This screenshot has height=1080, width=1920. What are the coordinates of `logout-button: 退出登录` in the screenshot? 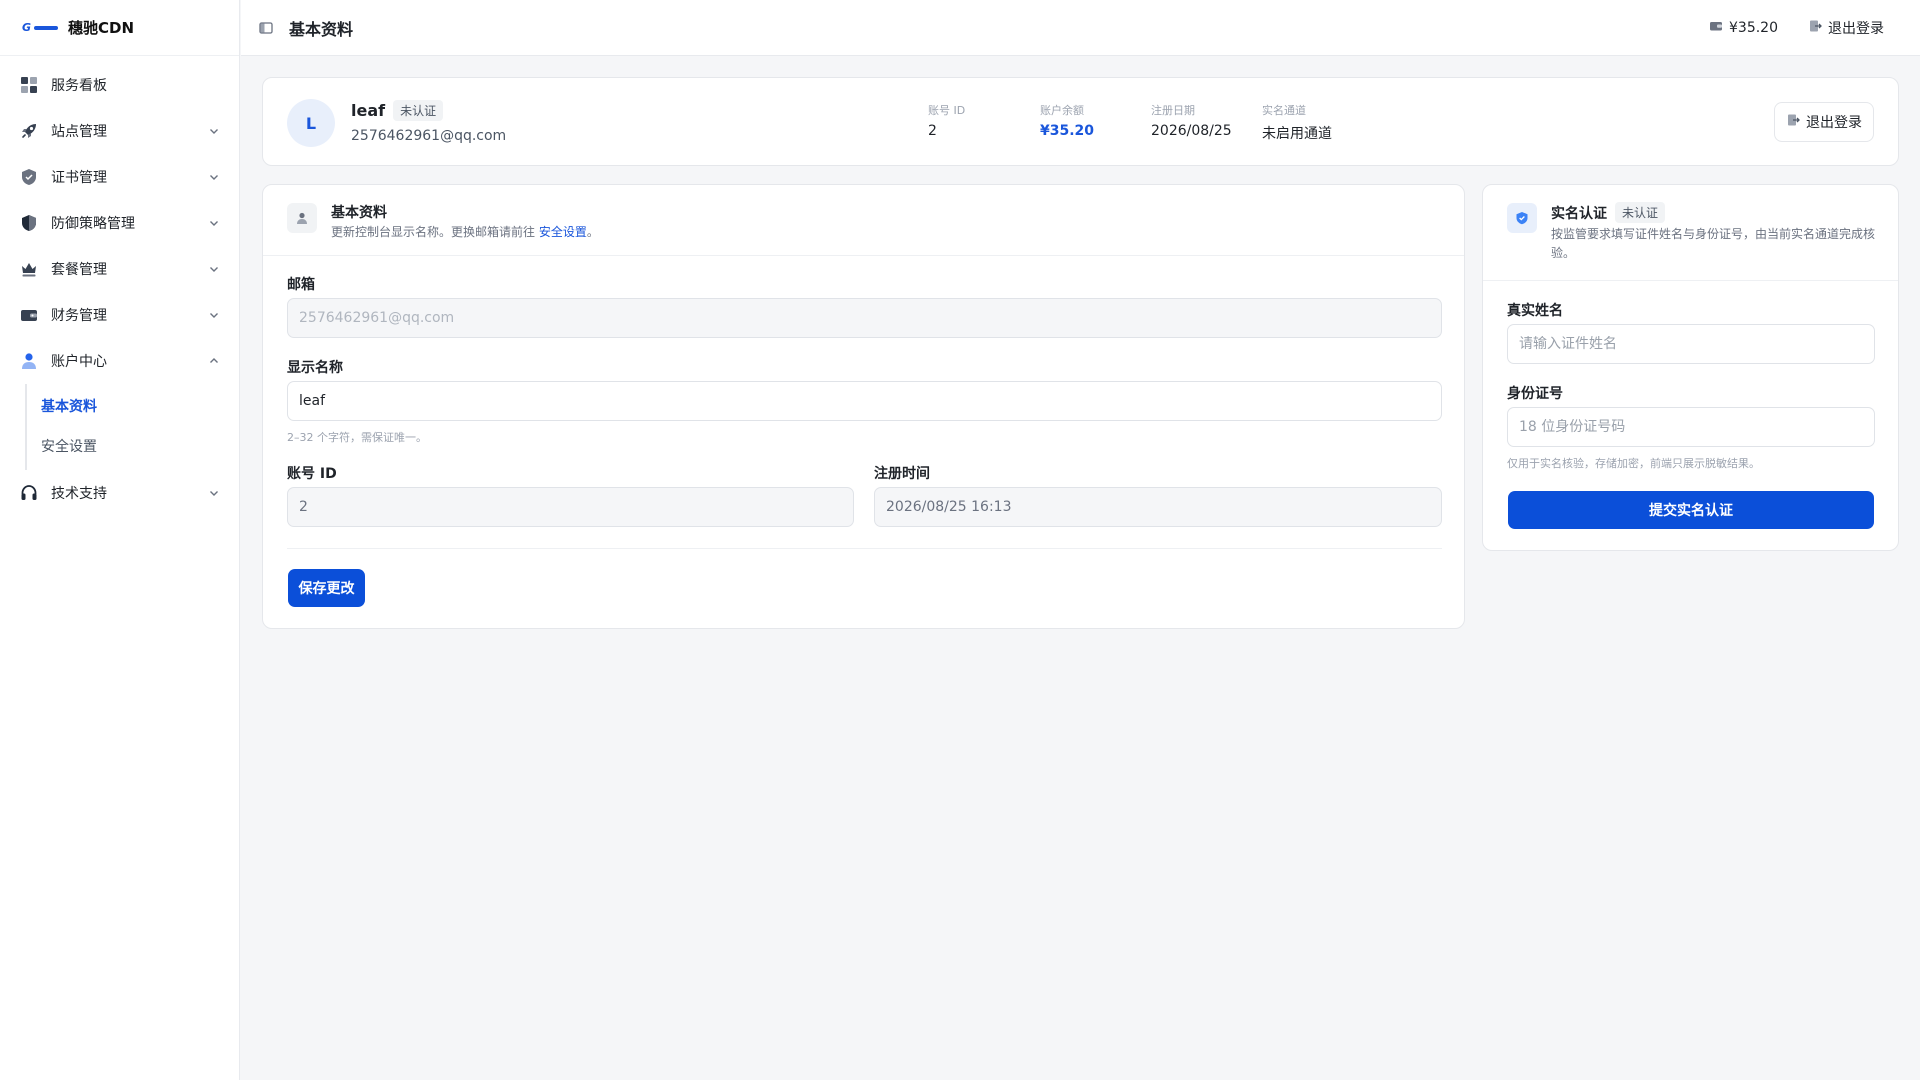 It's located at (1824, 122).